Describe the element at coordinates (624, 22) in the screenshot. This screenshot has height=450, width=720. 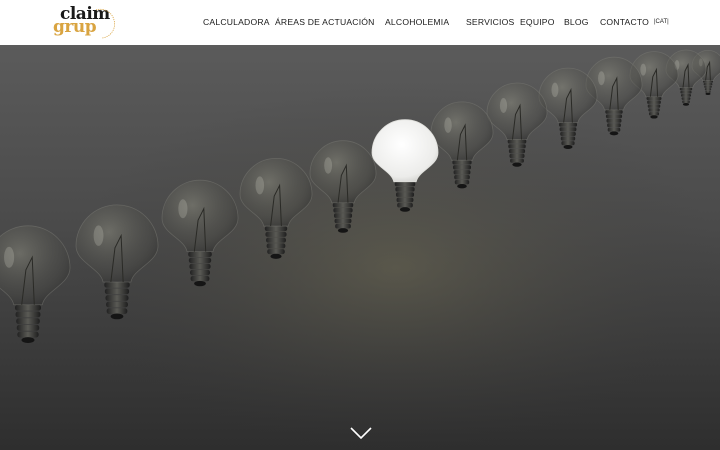
I see `nav-contacto: CONTACTO` at that location.